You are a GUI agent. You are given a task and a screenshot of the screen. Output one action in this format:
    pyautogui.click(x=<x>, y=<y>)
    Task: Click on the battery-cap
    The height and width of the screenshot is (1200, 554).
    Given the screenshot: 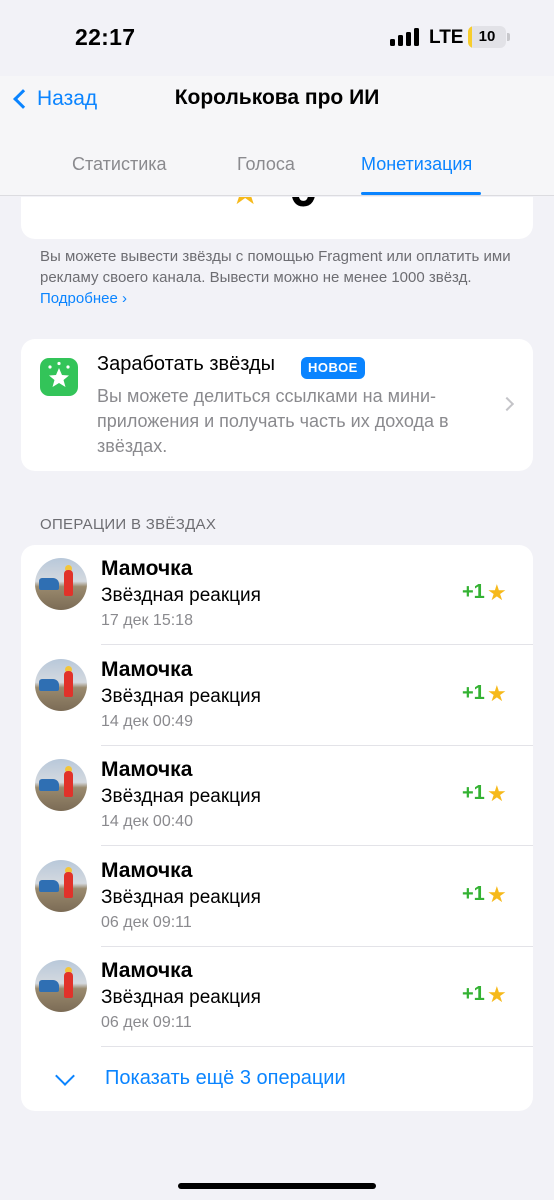 What is the action you would take?
    pyautogui.click(x=508, y=37)
    